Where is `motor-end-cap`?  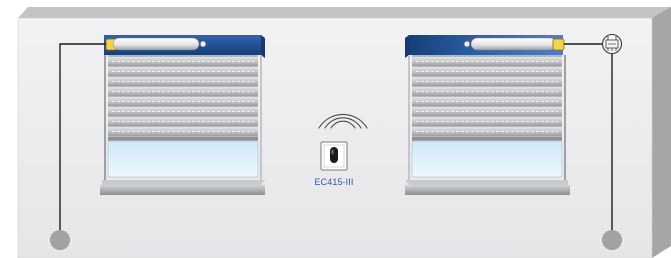
motor-end-cap is located at coordinates (558, 44).